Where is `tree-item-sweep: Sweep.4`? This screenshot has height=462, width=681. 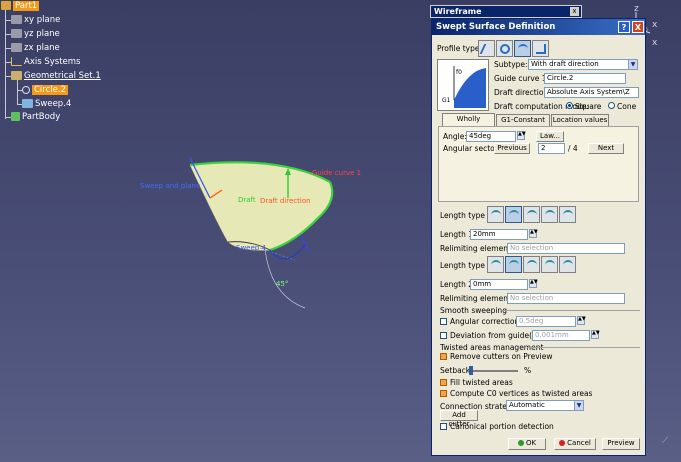 tree-item-sweep: Sweep.4 is located at coordinates (46, 104).